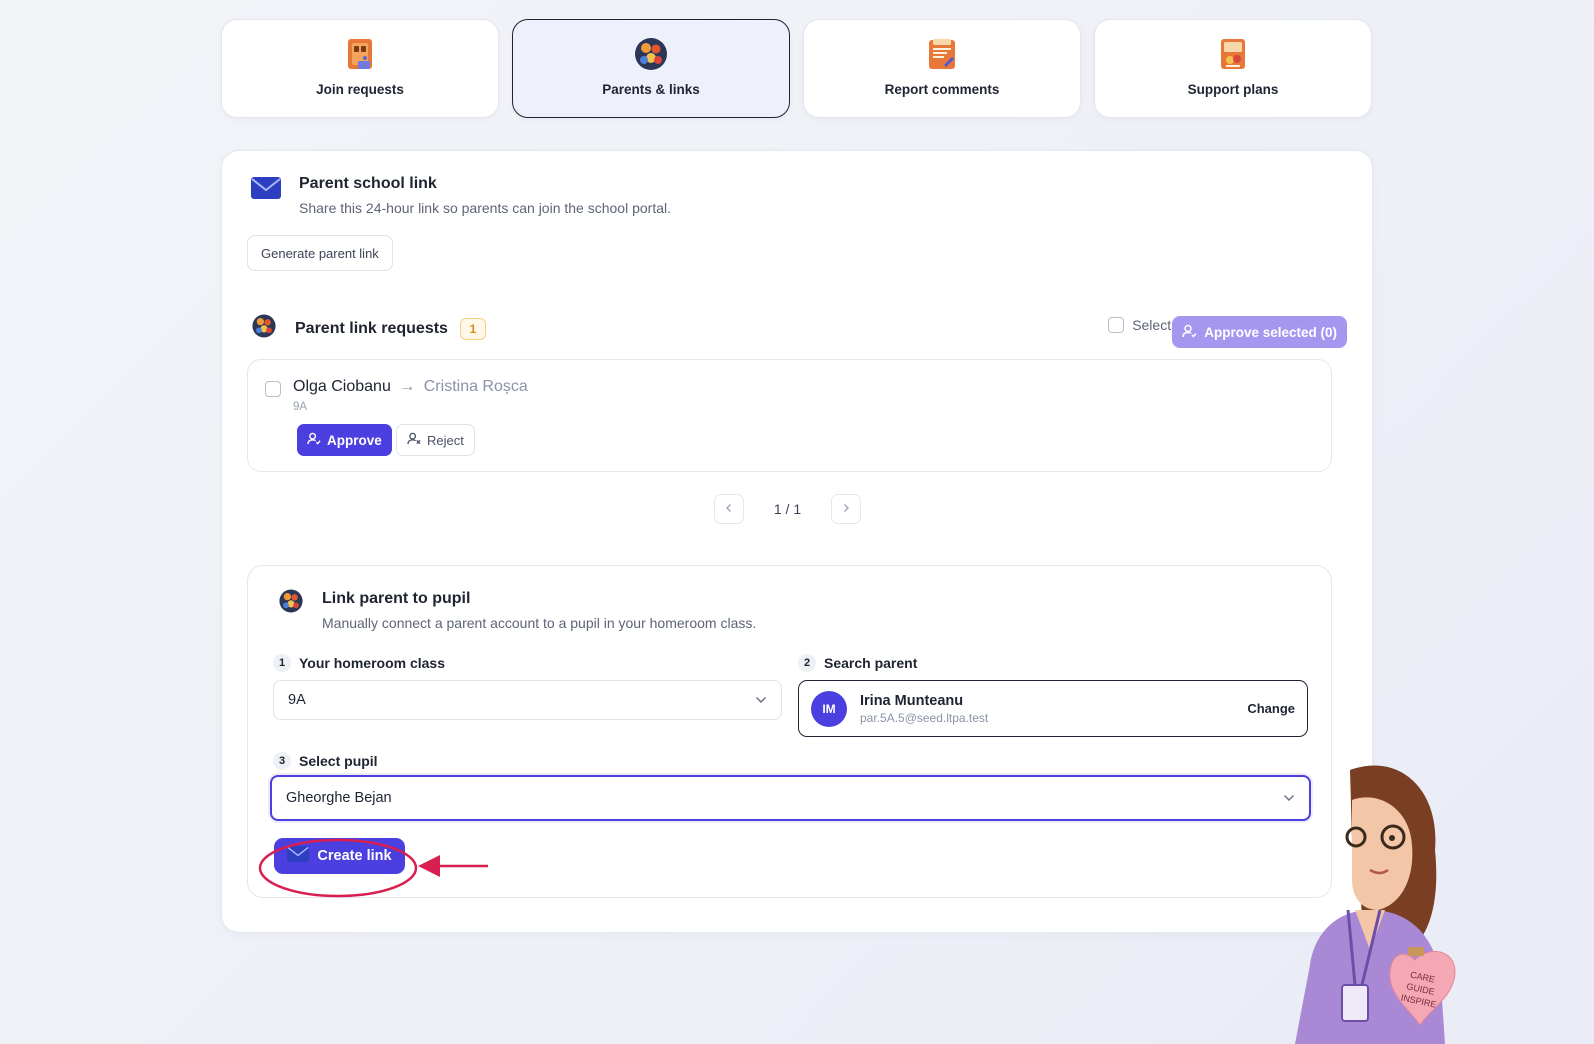  I want to click on tab-label: Join requests, so click(360, 89).